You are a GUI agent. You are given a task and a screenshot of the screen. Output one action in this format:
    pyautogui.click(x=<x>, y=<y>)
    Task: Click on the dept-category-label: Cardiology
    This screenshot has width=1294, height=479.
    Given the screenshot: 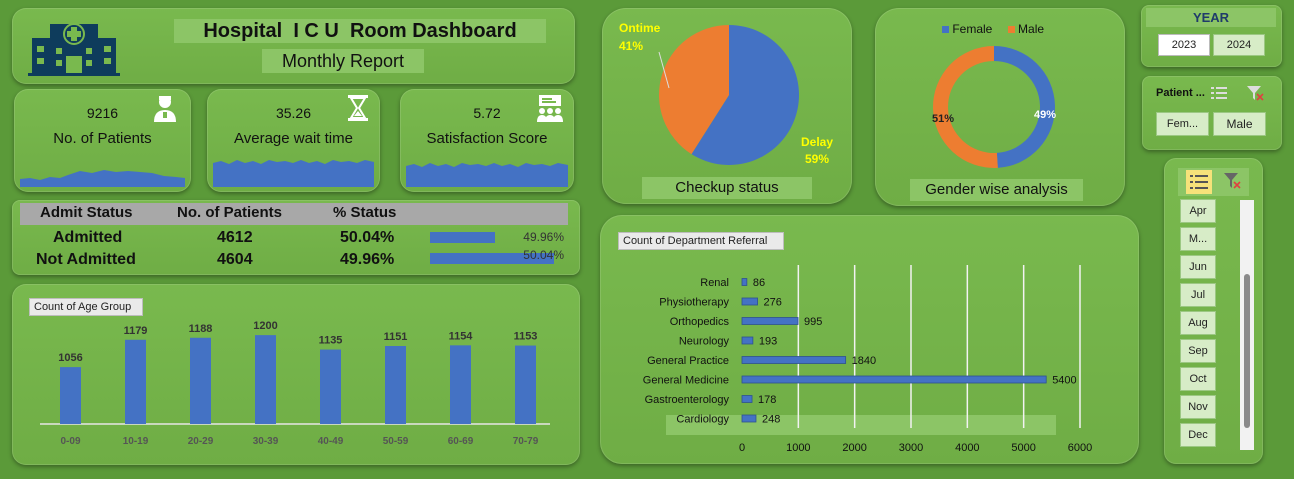 What is the action you would take?
    pyautogui.click(x=702, y=420)
    